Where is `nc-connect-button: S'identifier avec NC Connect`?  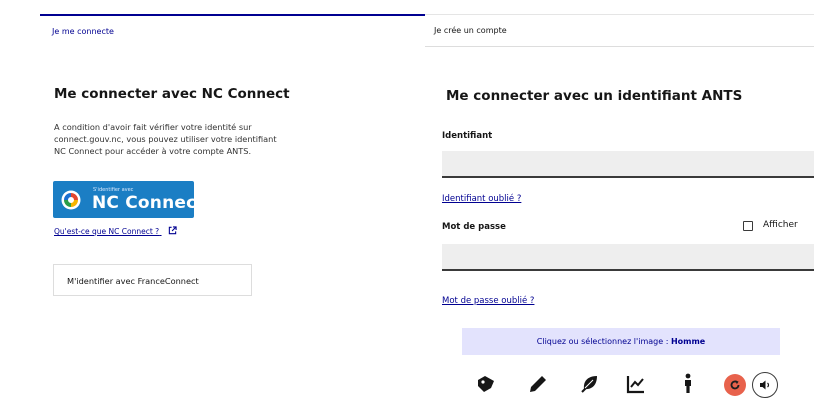 nc-connect-button: S'identifier avec NC Connect is located at coordinates (129, 199).